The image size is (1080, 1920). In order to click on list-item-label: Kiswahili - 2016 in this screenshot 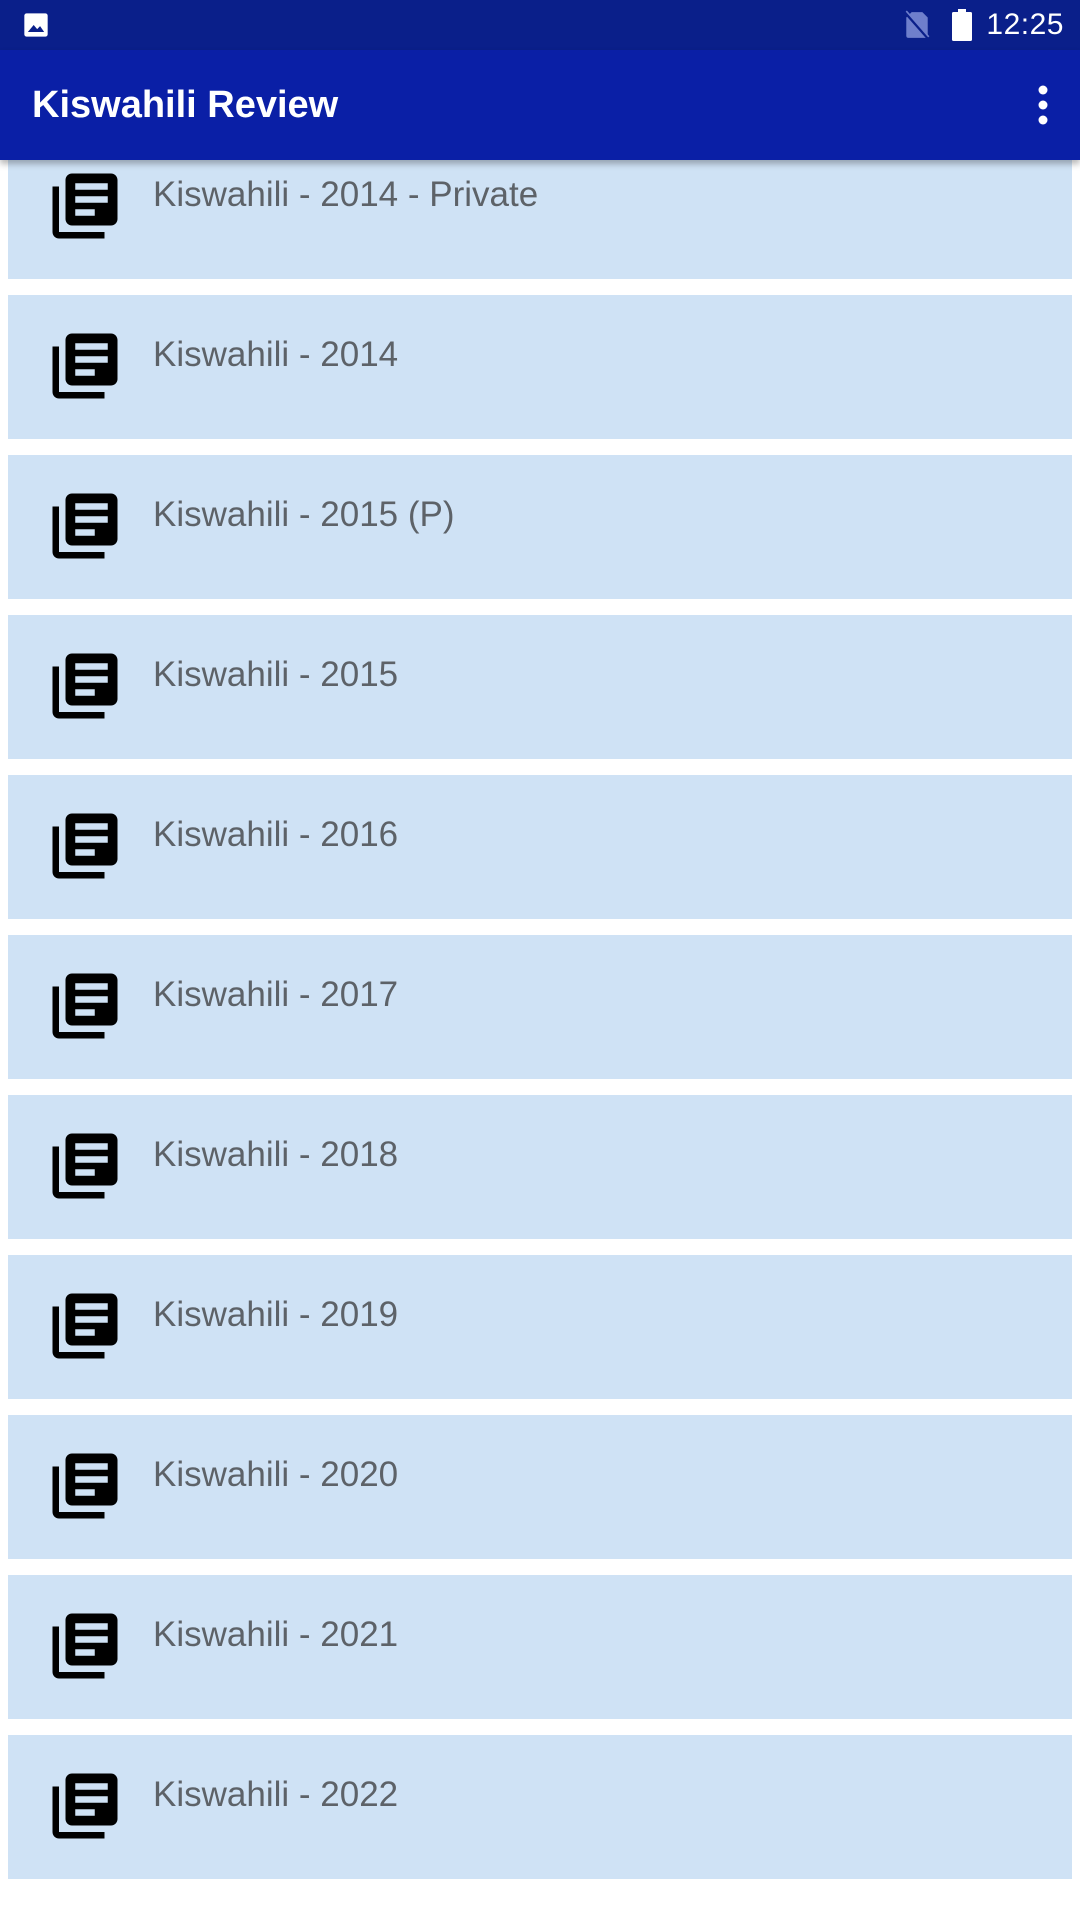, I will do `click(276, 834)`.